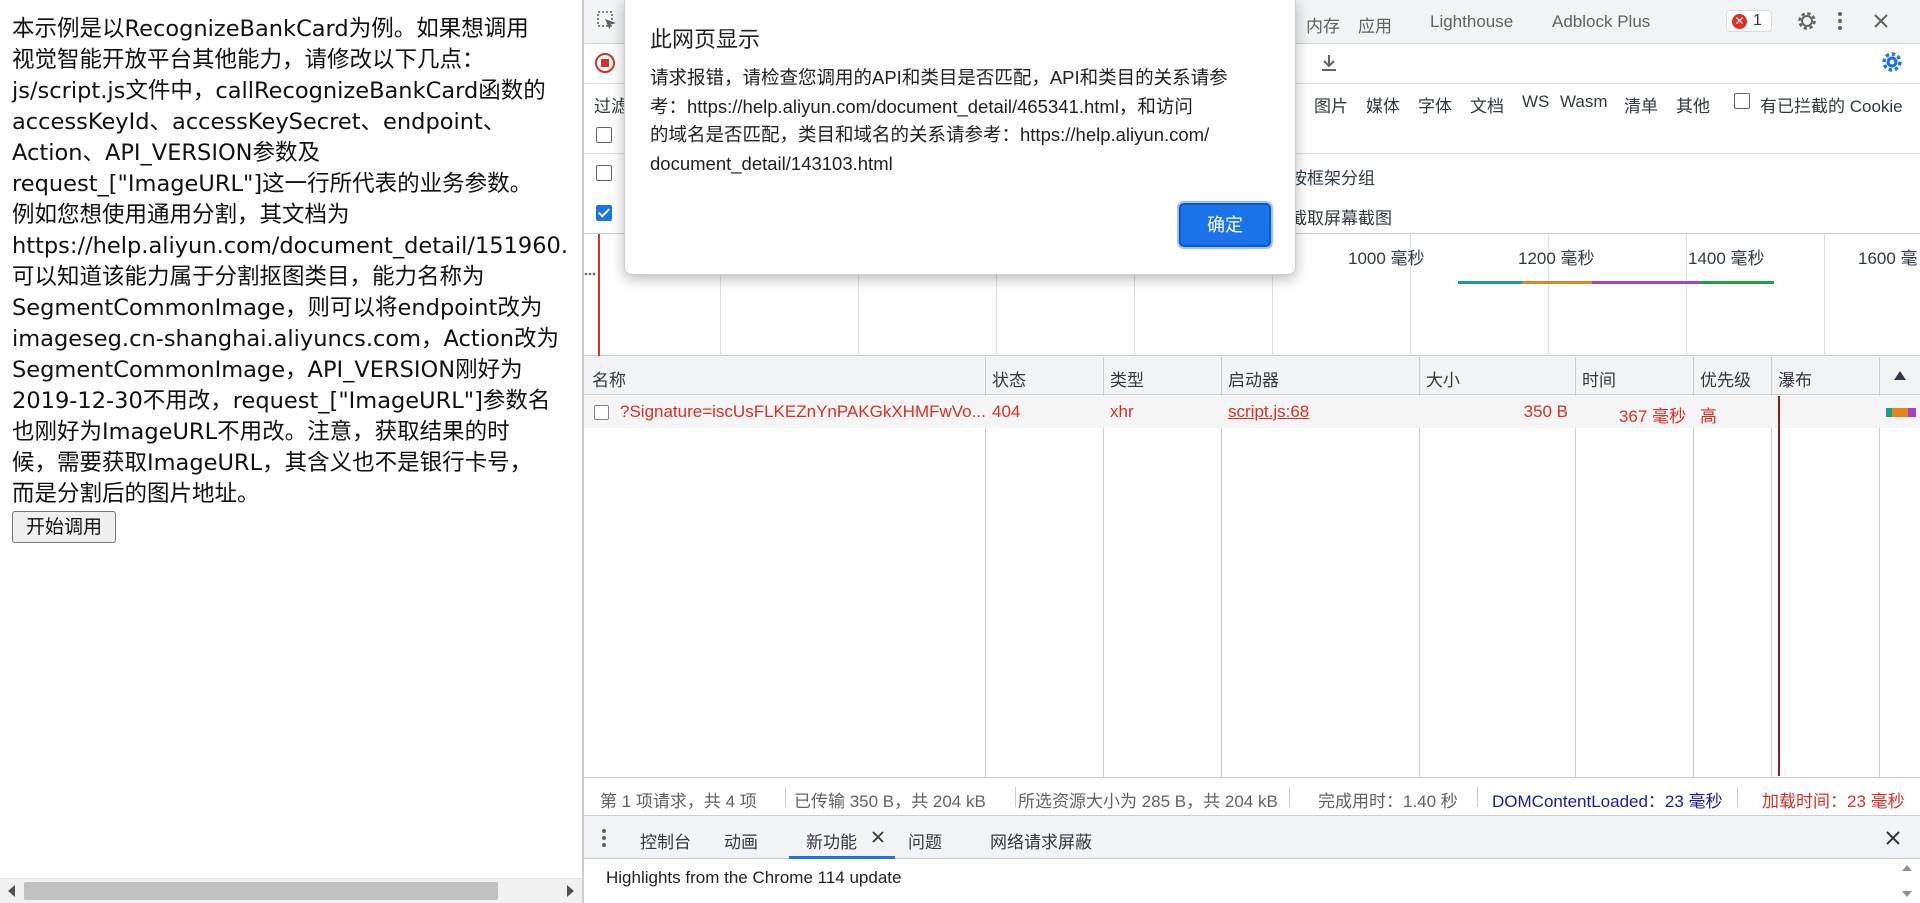 This screenshot has width=1920, height=903. I want to click on scroll-down-icon, so click(1907, 894).